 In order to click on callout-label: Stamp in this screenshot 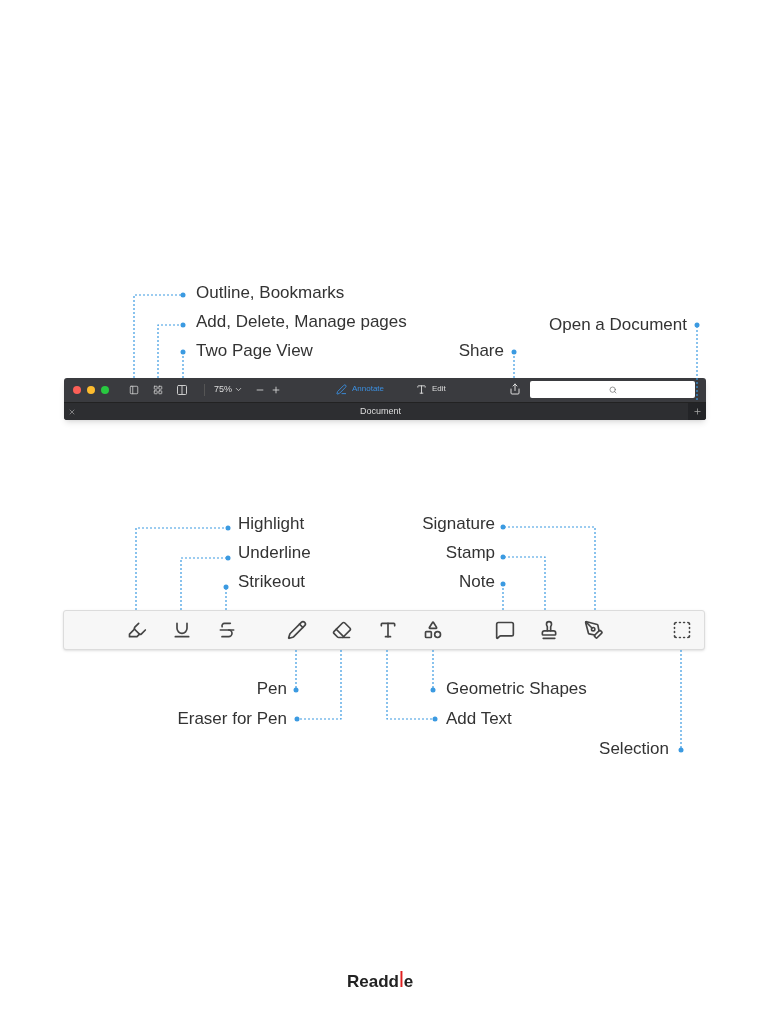, I will do `click(470, 553)`.